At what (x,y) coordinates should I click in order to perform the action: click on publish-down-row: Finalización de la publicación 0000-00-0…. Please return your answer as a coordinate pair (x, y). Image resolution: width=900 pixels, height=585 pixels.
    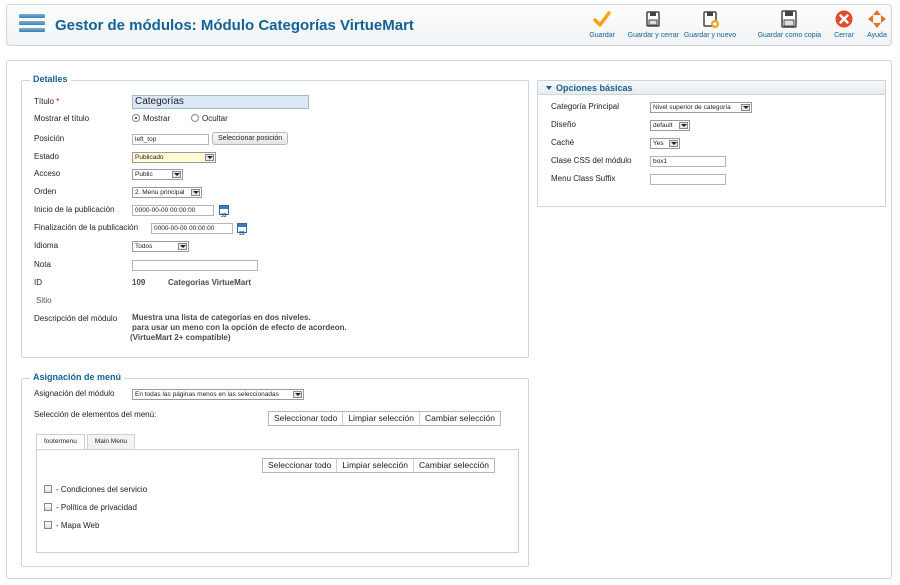
    Looking at the image, I should click on (137, 229).